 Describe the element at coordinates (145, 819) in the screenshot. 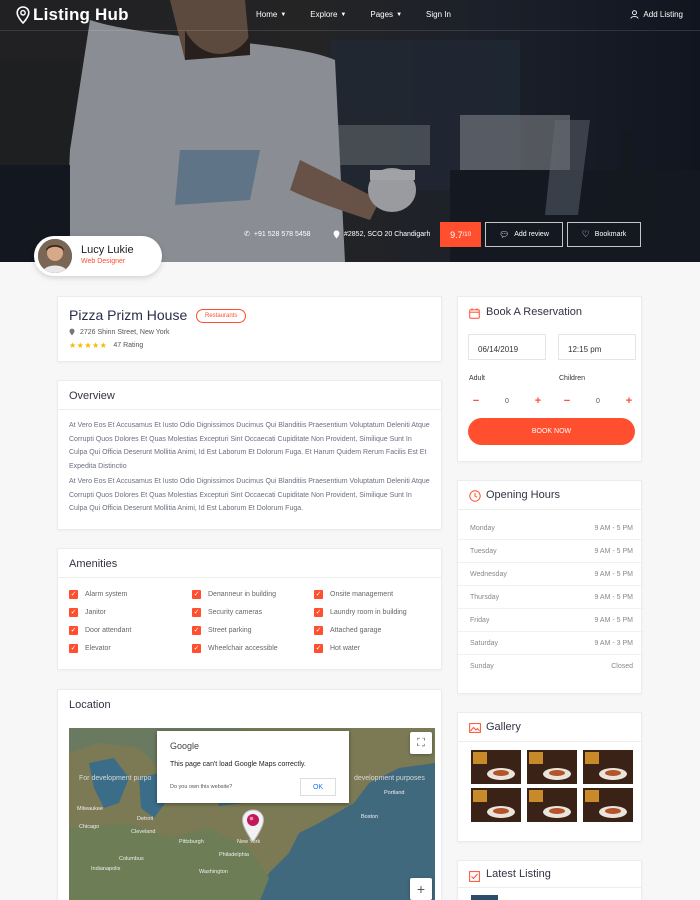

I see `map-city-detroit: Detroit` at that location.